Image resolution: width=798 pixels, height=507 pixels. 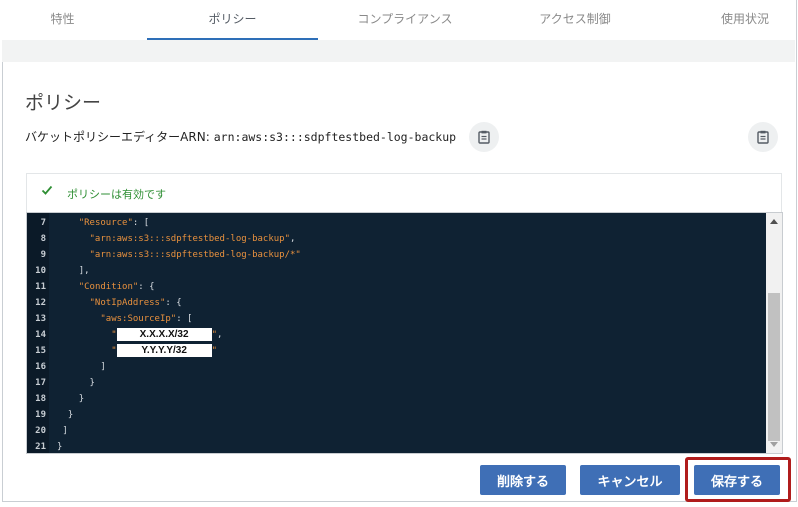 I want to click on code-token: "arn:aws:s3:::sdpftestbed-log-backup", so click(x=189, y=239).